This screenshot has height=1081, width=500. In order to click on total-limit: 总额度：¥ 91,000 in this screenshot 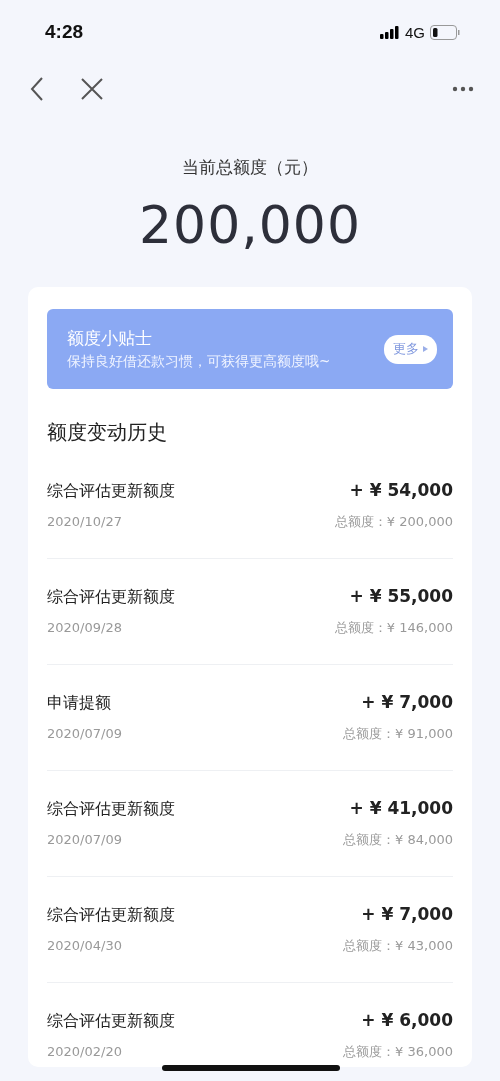, I will do `click(398, 734)`.